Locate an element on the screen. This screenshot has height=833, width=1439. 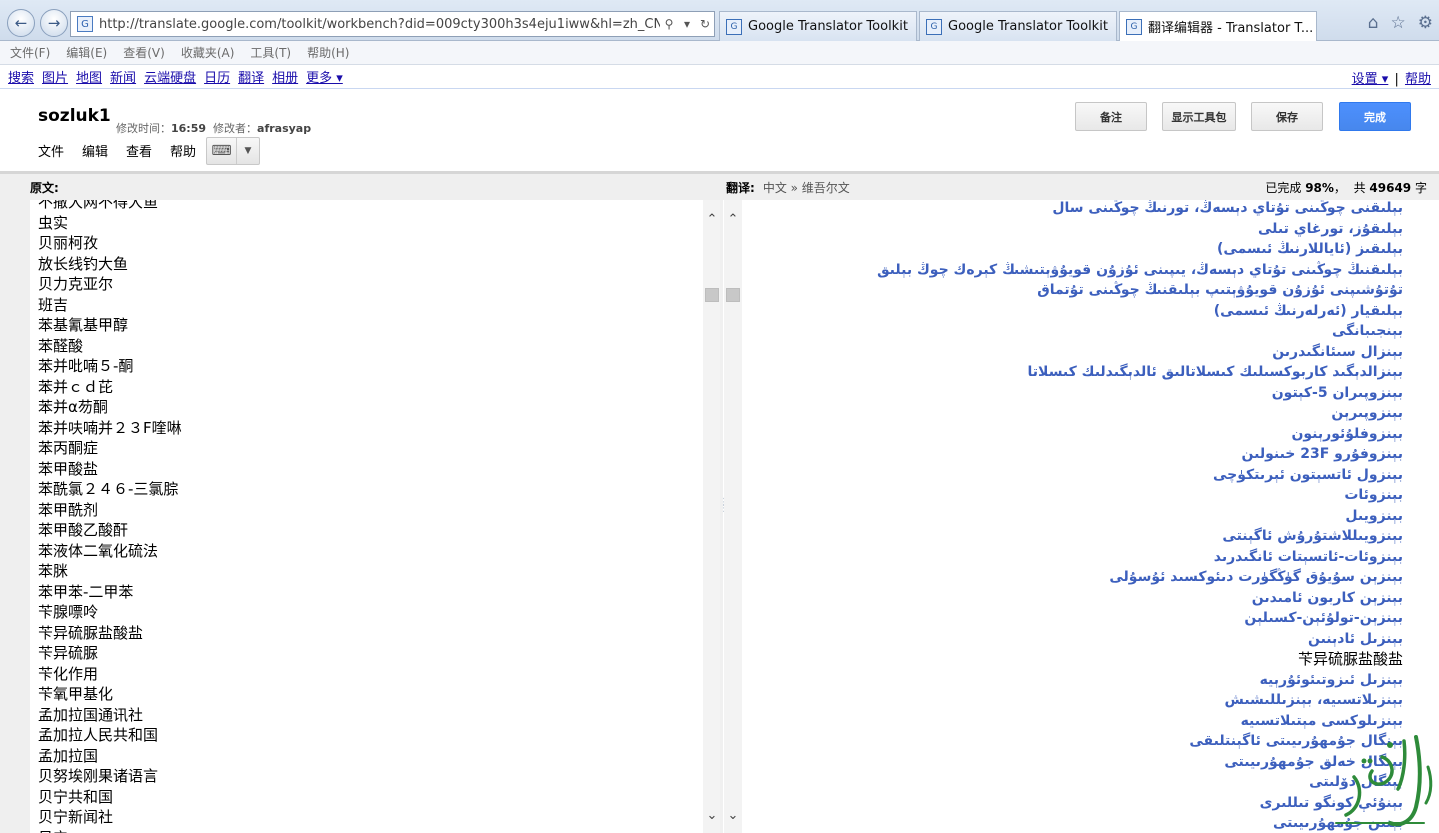
target-segment: بېنزىل ئىزوتىئوئۇرېيە is located at coordinates (1140, 680).